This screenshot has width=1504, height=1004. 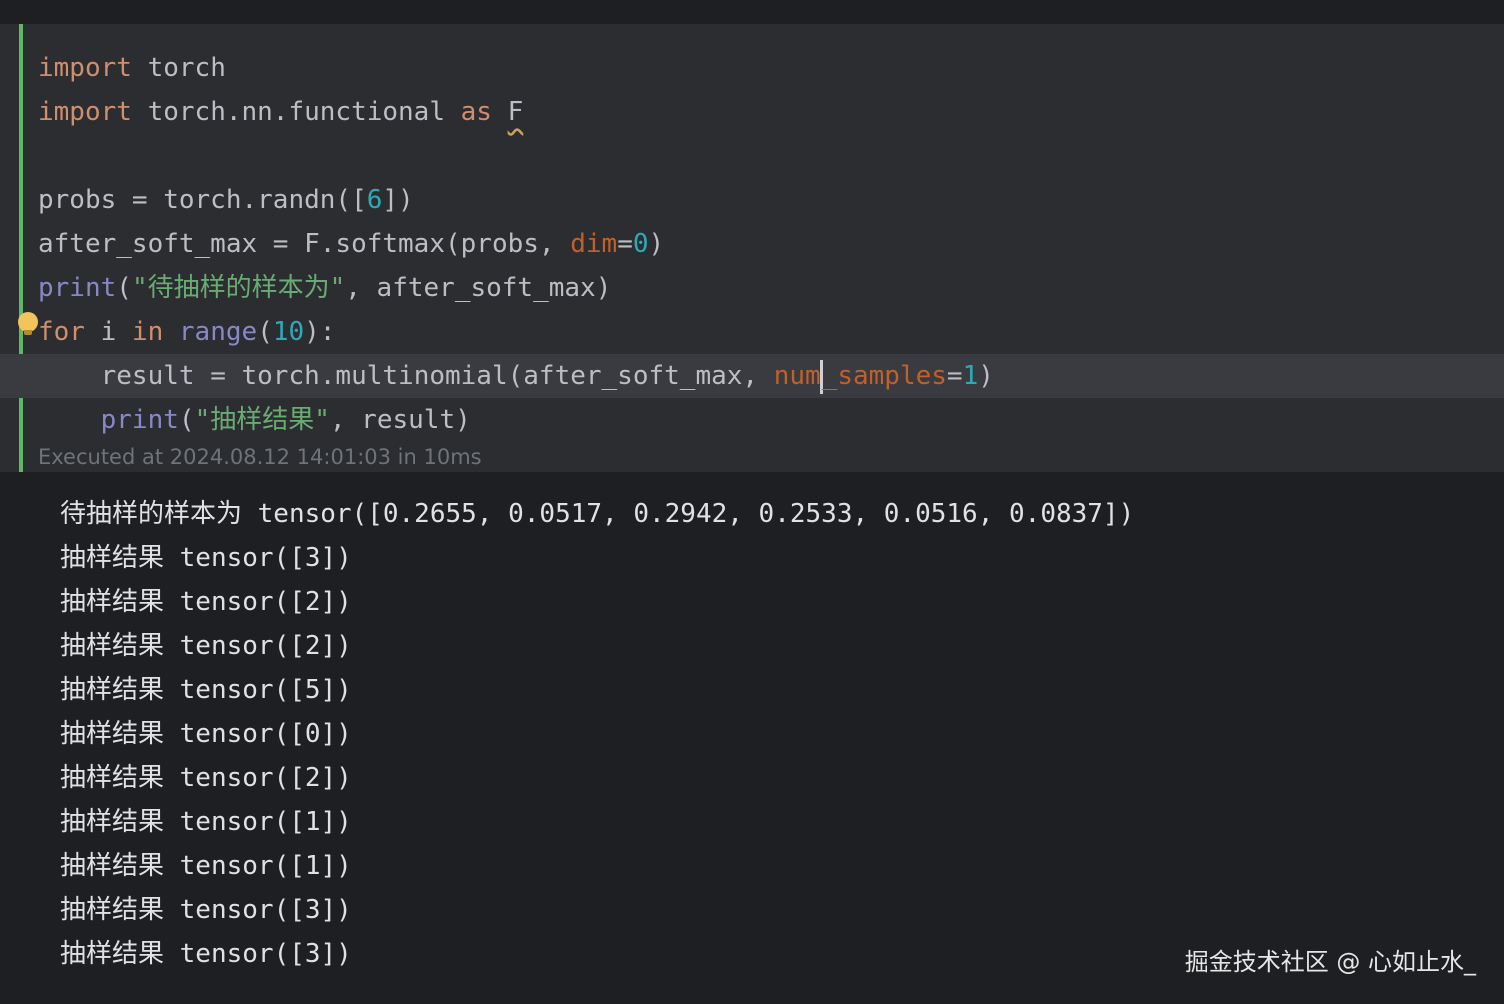 I want to click on code-line-2: import torch.nn.functional as F, so click(x=280, y=112).